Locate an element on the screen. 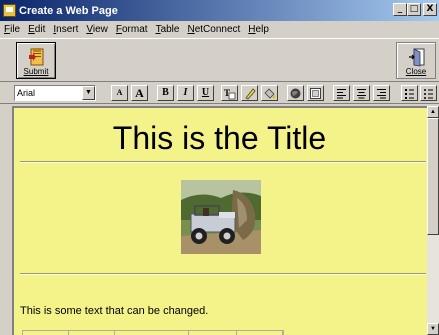  table is located at coordinates (153, 332).